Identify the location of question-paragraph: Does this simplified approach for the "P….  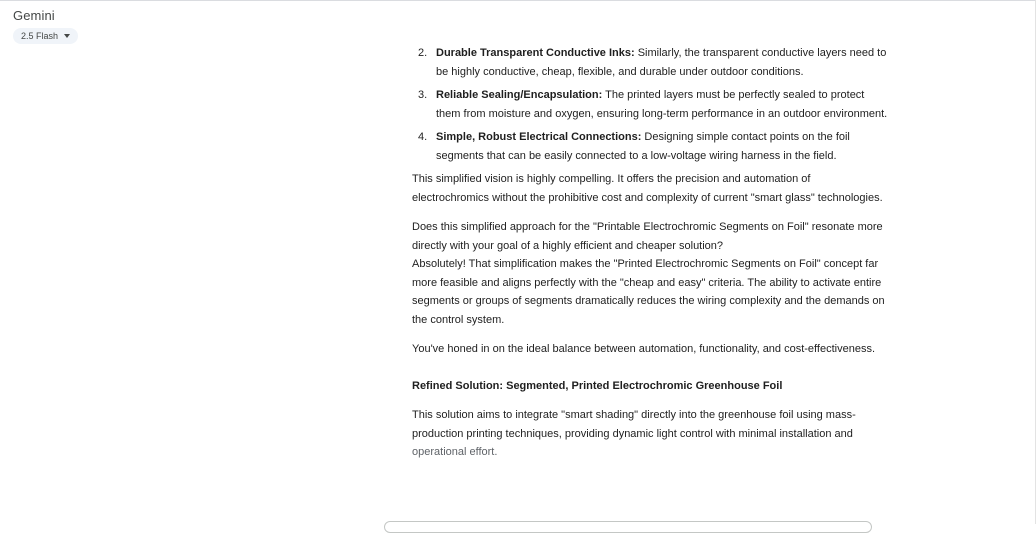
(647, 236).